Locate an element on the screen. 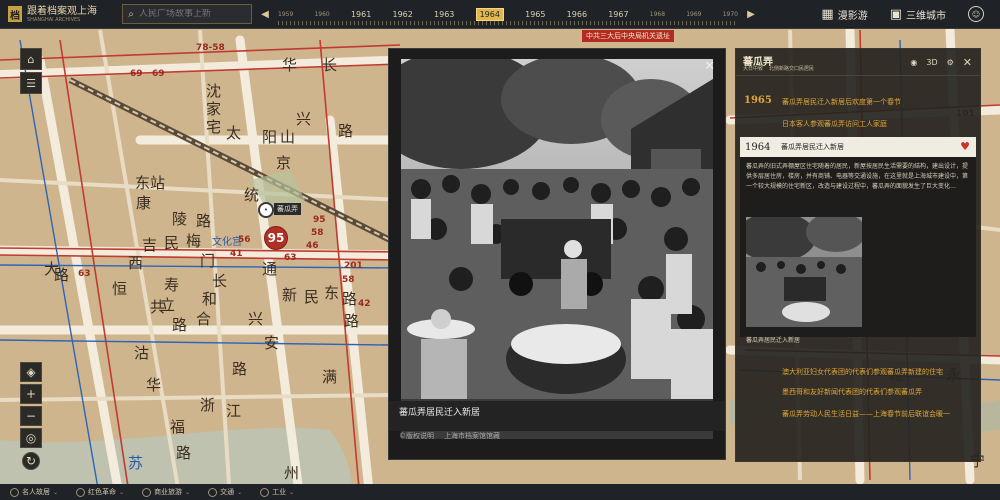 Image resolution: width=1000 pixels, height=500 pixels. map-label: 统 is located at coordinates (252, 195).